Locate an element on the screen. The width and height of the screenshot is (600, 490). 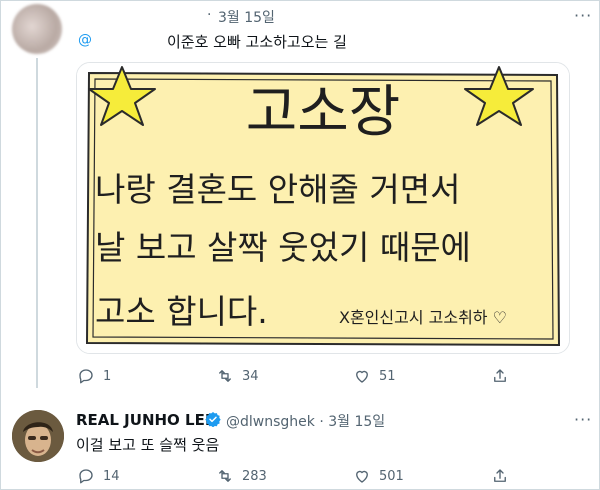
image-line-3: 고소 합니다. is located at coordinates (181, 311).